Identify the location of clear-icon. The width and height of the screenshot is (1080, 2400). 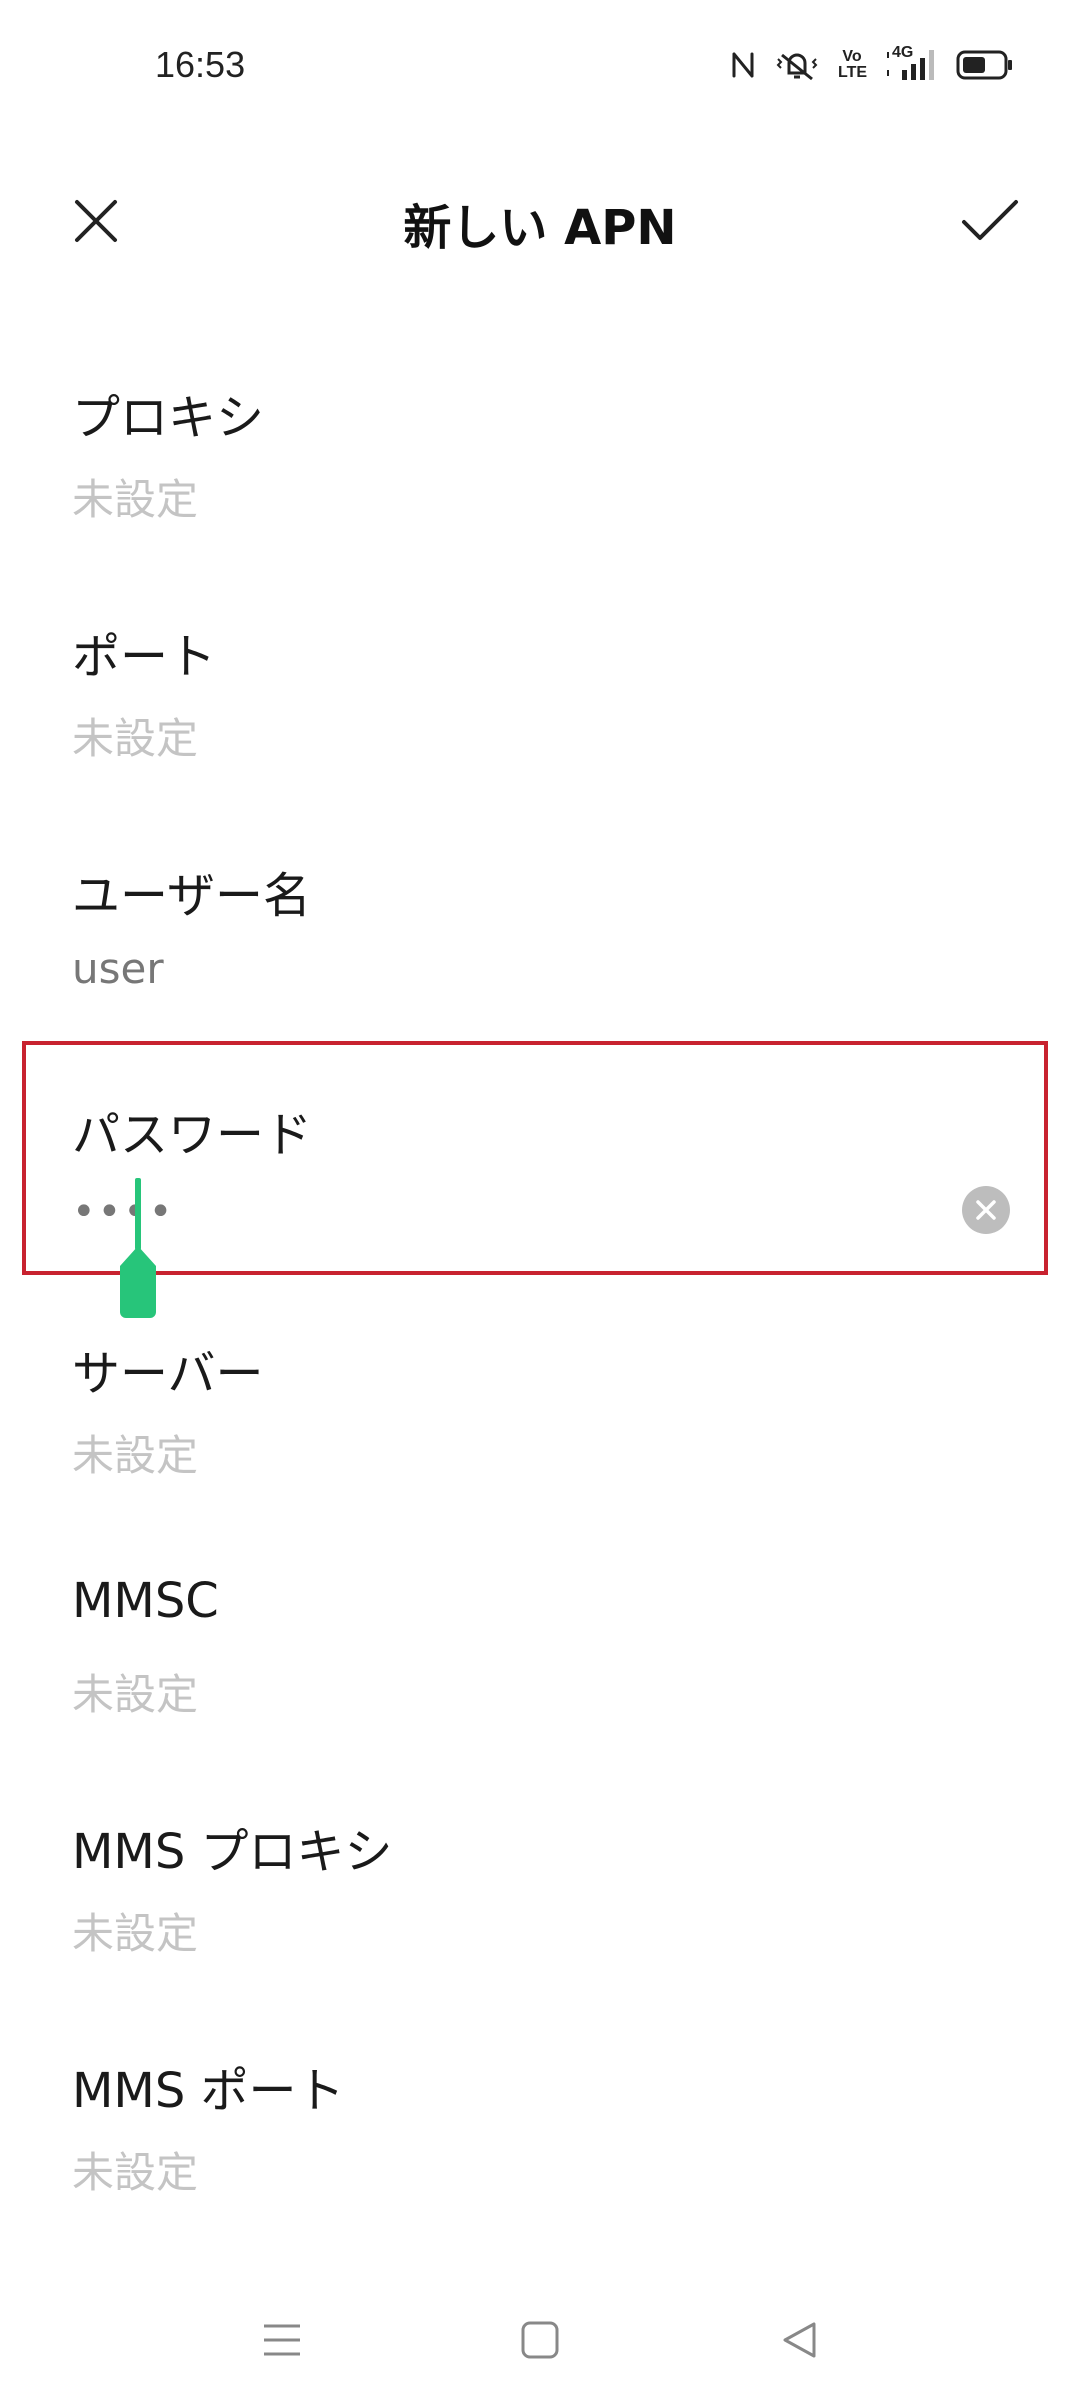
(986, 1210).